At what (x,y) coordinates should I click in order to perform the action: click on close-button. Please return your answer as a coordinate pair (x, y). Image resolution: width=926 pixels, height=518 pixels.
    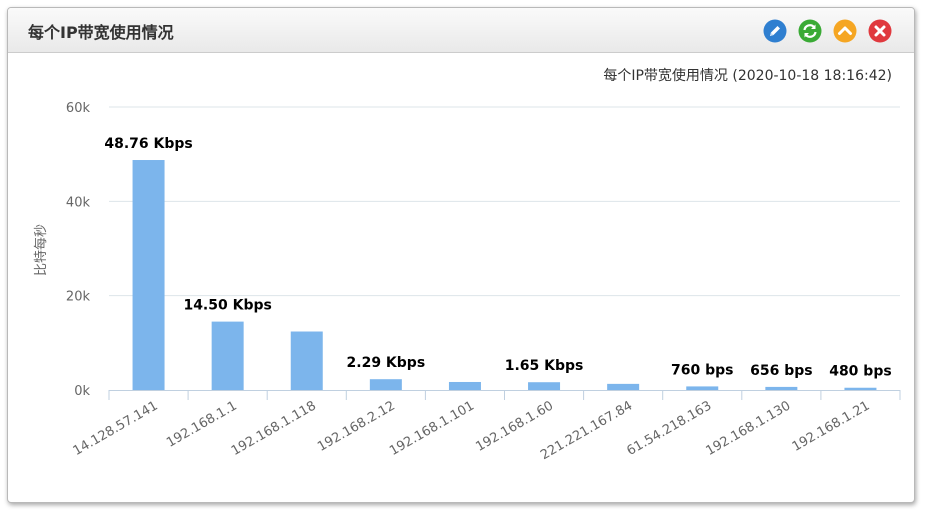
    Looking at the image, I should click on (880, 31).